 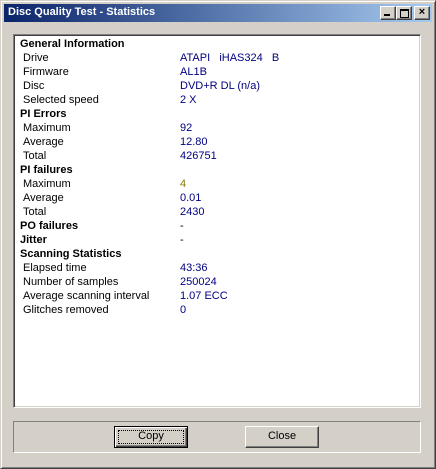 I want to click on maximize-icon, so click(x=404, y=13).